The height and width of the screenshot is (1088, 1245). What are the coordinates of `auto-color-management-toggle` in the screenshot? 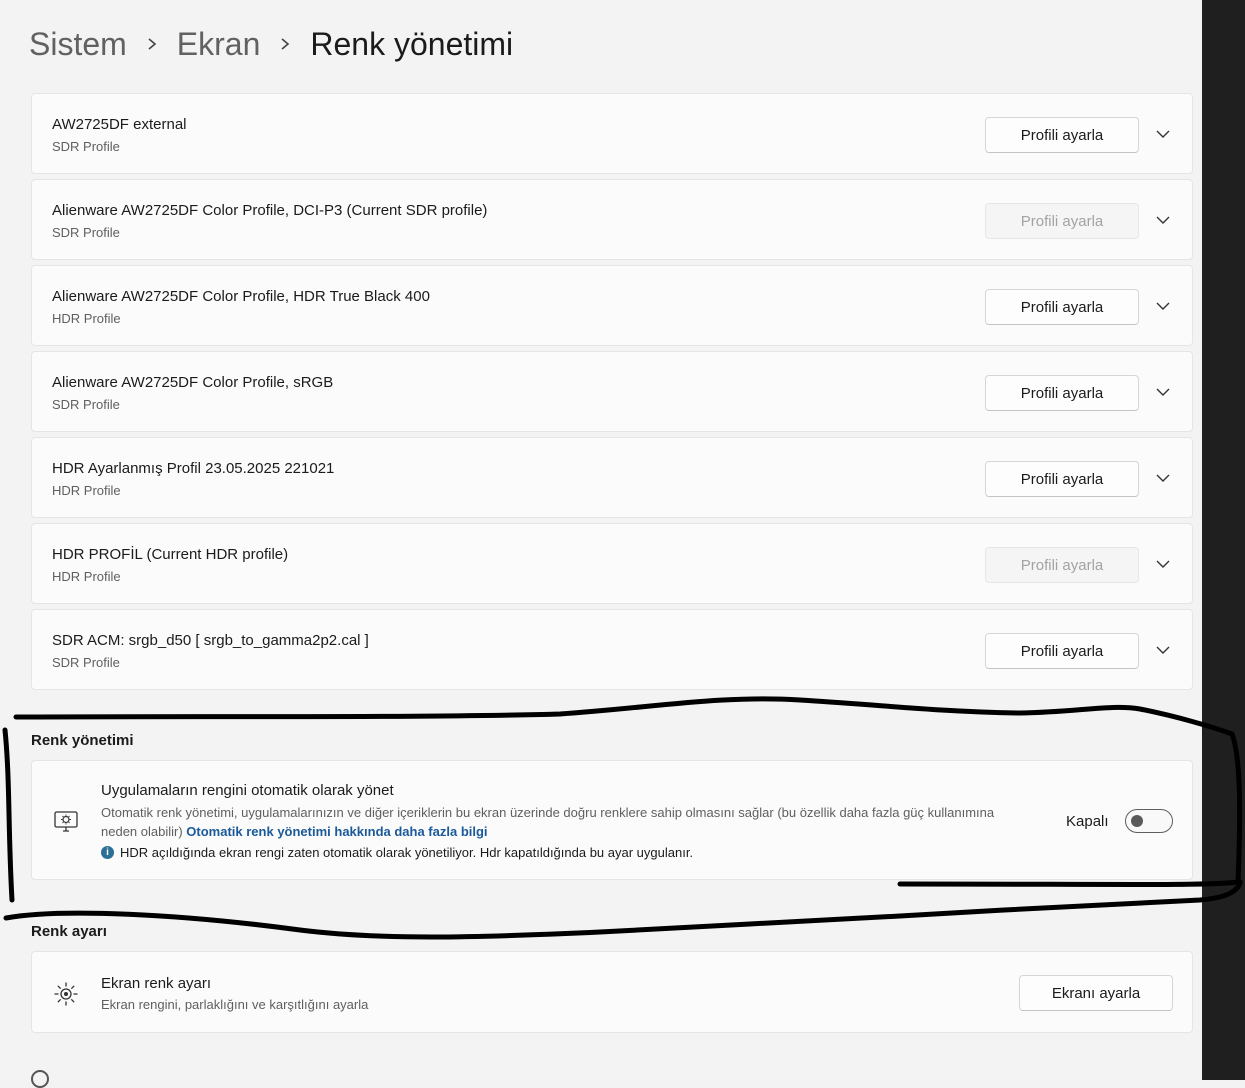 It's located at (1149, 821).